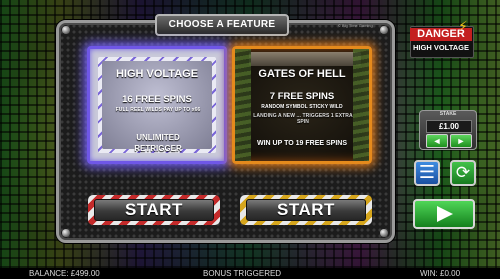 This screenshot has width=500, height=279. I want to click on feature-spins: 7 FREE SPINS, so click(302, 96).